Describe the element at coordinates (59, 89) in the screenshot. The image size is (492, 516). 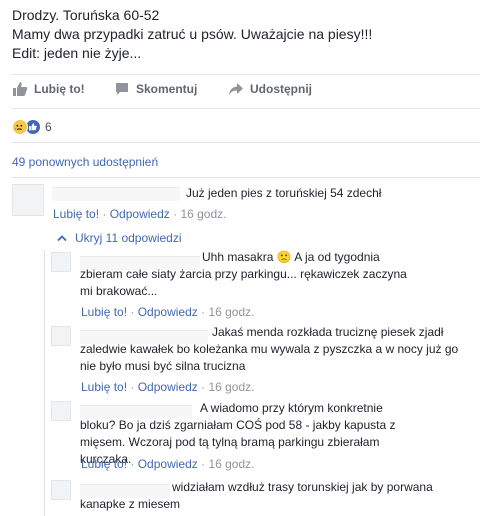
I see `like-label: Lubię to!` at that location.